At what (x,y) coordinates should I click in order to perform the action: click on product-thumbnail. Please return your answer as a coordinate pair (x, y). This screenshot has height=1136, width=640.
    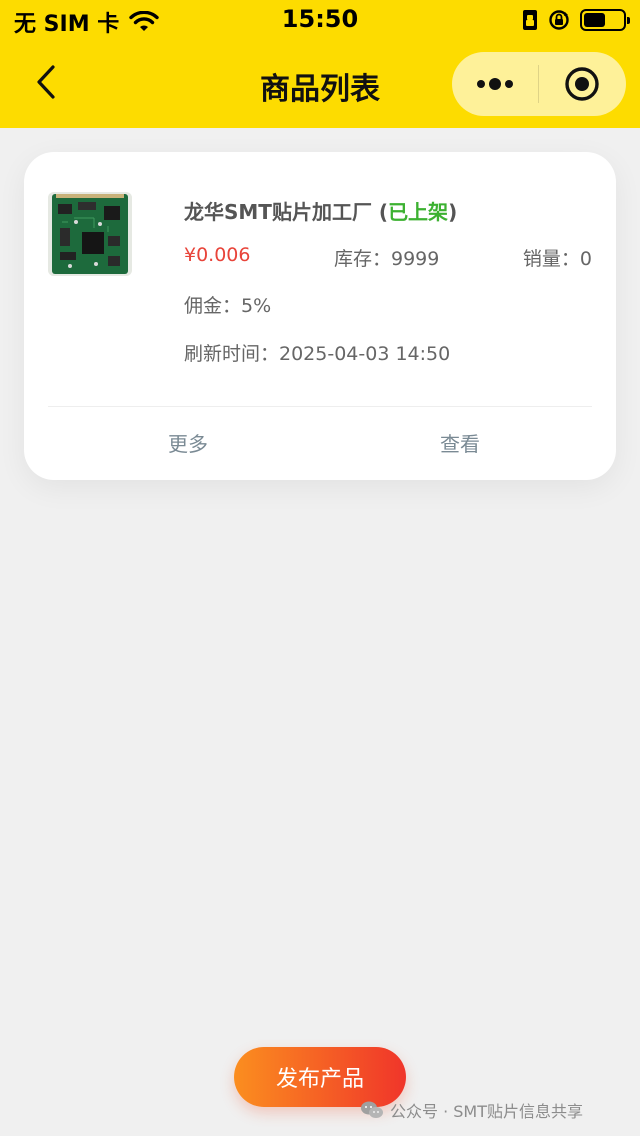
    Looking at the image, I should click on (90, 234).